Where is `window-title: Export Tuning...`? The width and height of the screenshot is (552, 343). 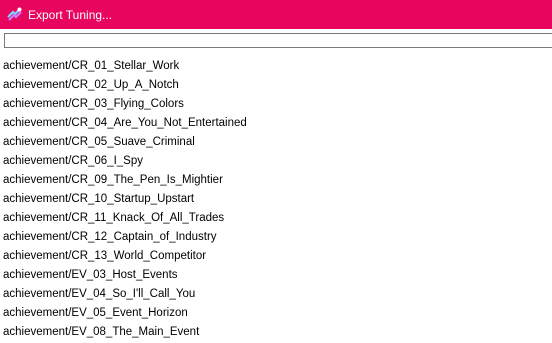
window-title: Export Tuning... is located at coordinates (70, 14).